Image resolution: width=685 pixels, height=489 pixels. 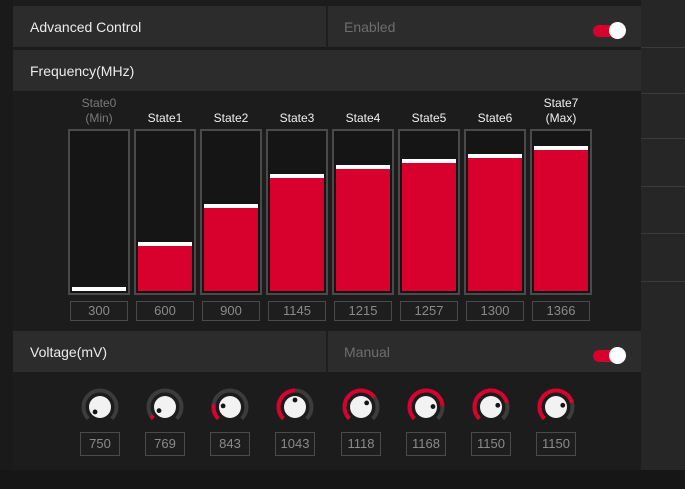 What do you see at coordinates (99, 311) in the screenshot?
I see `frequency-value-input: 300` at bounding box center [99, 311].